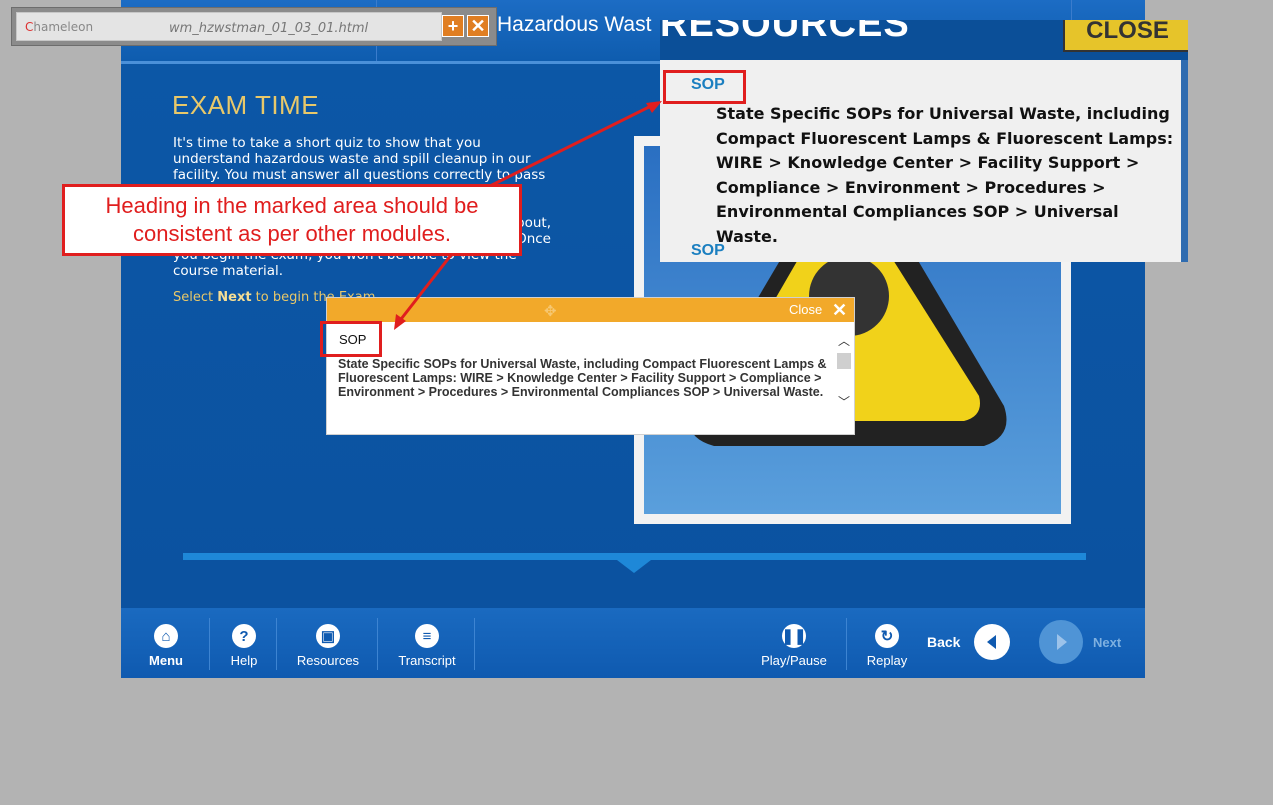 The width and height of the screenshot is (1273, 805). I want to click on annotation-line: consistent as per other modules., so click(292, 233).